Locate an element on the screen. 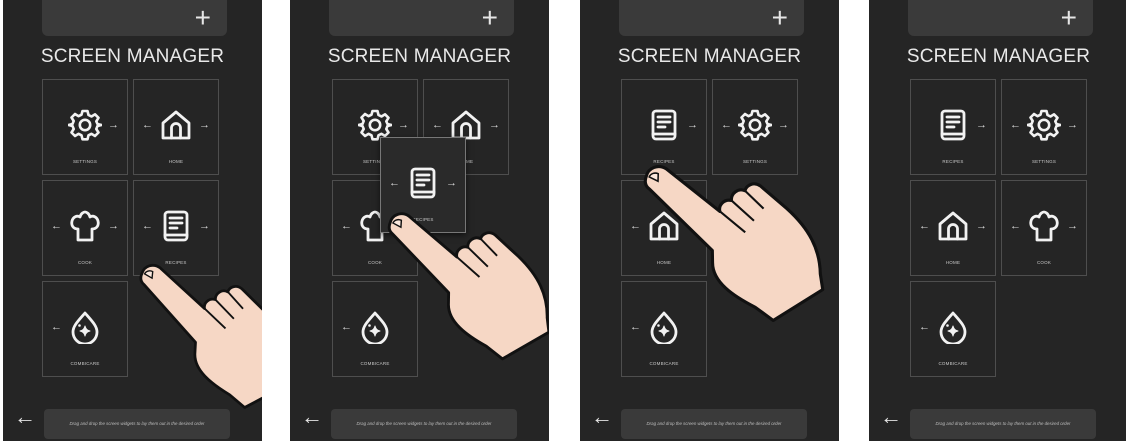  tile-settings: → SETTINGS is located at coordinates (85, 127).